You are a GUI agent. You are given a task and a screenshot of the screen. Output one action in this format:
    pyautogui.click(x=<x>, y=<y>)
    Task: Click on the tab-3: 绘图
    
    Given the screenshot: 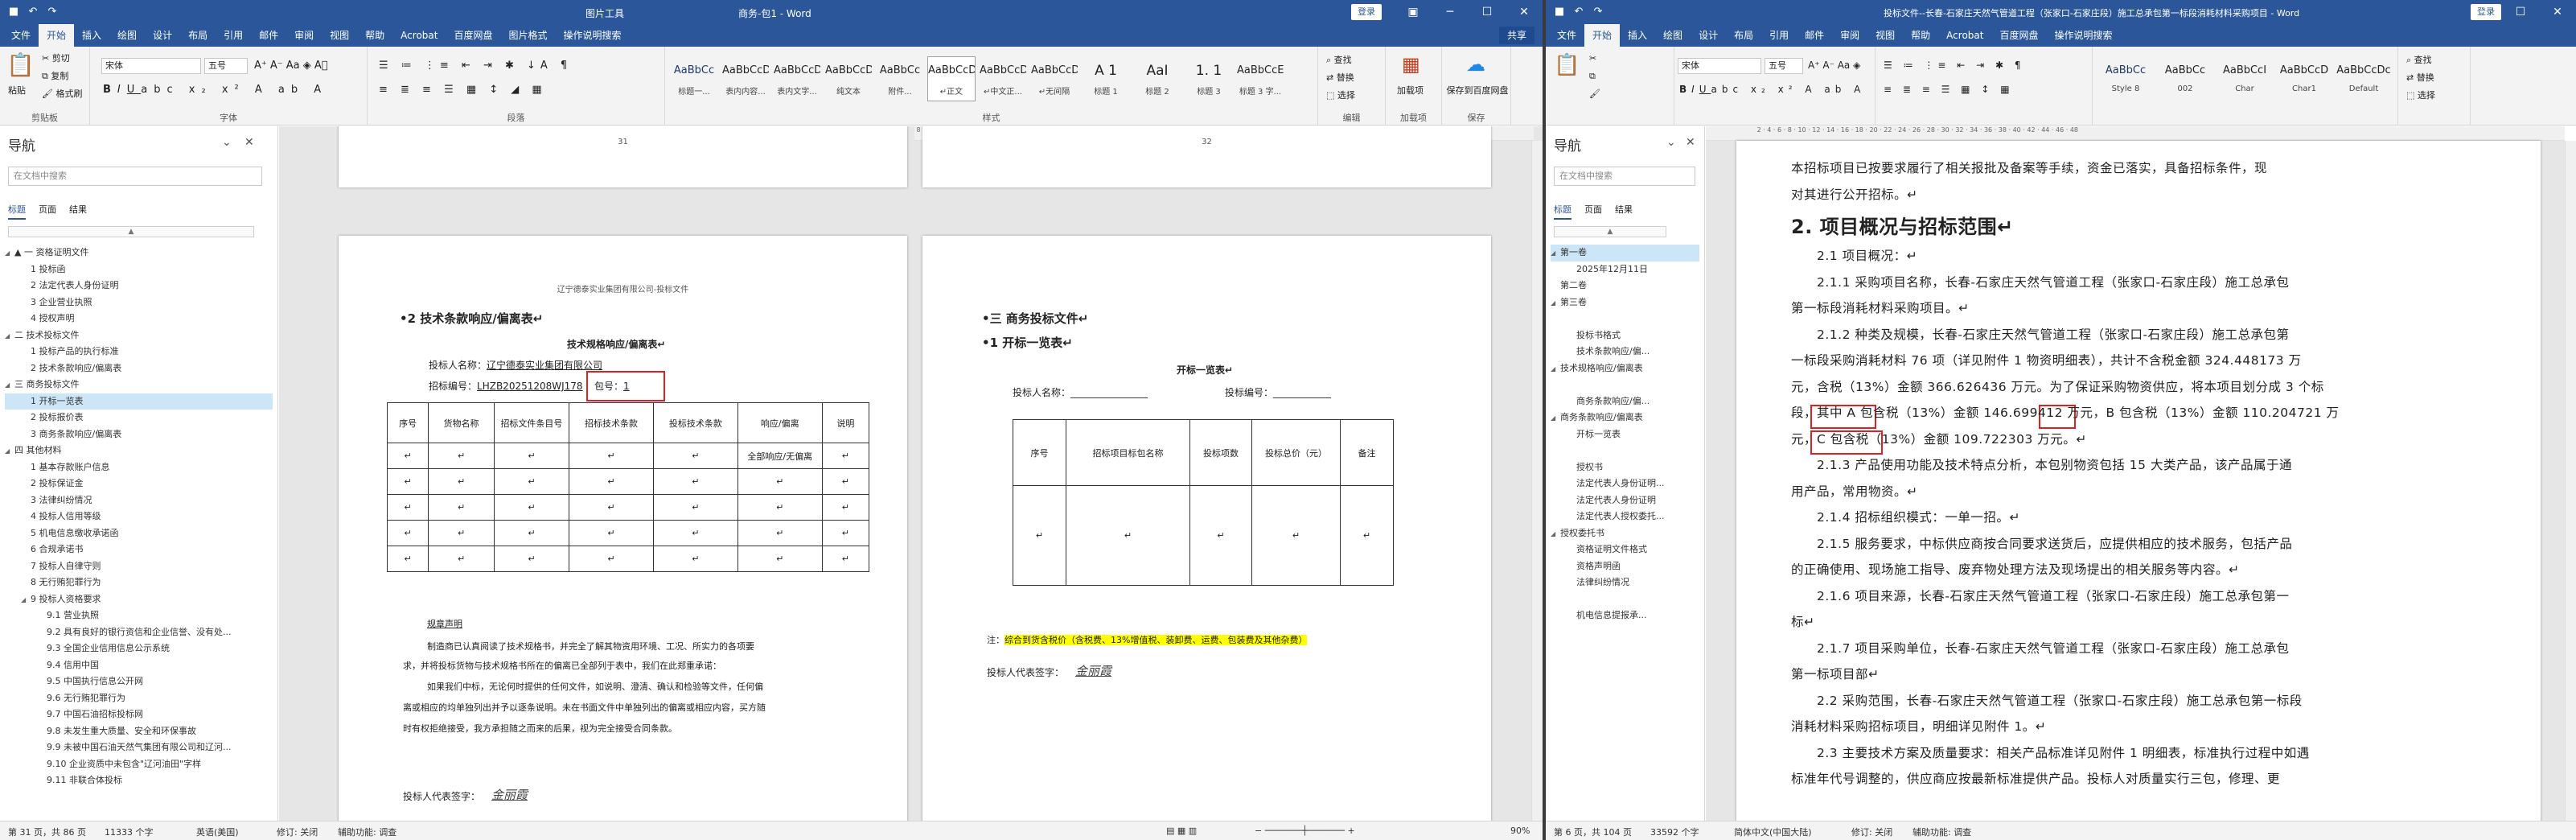 What is the action you would take?
    pyautogui.click(x=1673, y=35)
    